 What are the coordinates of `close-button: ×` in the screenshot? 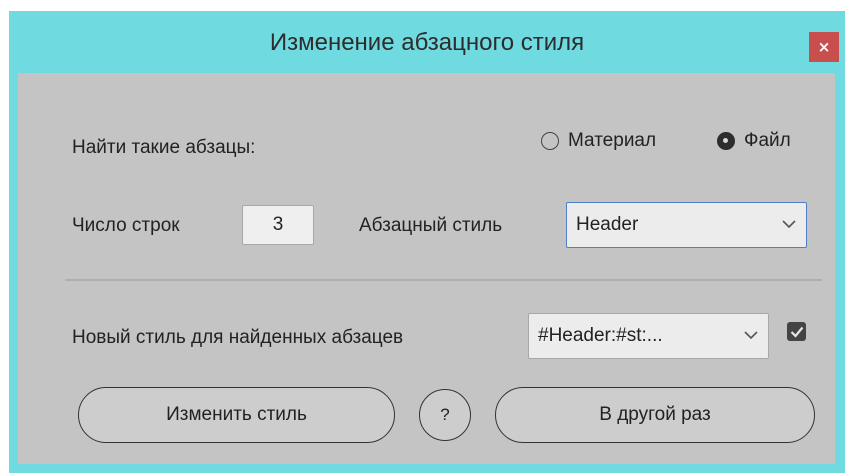 It's located at (824, 47).